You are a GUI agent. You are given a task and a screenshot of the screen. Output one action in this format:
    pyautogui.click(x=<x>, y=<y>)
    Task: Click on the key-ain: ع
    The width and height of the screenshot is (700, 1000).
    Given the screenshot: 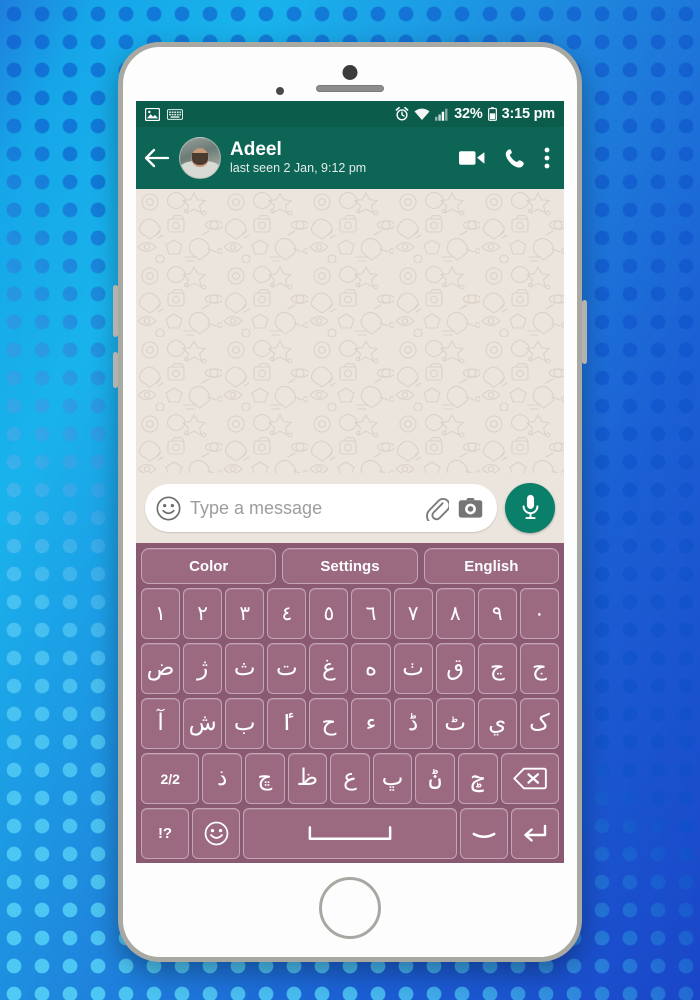 What is the action you would take?
    pyautogui.click(x=350, y=778)
    